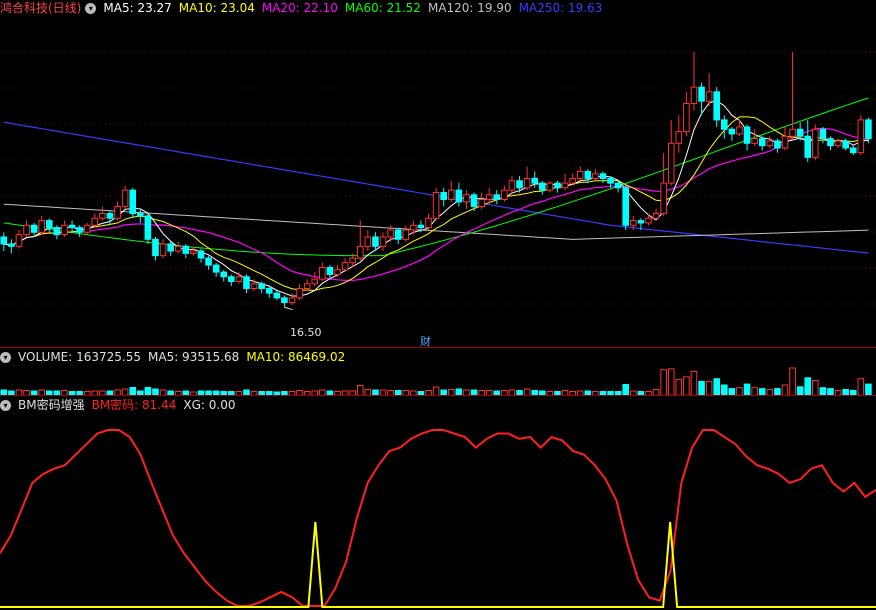 The width and height of the screenshot is (876, 610). Describe the element at coordinates (560, 8) in the screenshot. I see `ma250-label: MA250: 19.63` at that location.